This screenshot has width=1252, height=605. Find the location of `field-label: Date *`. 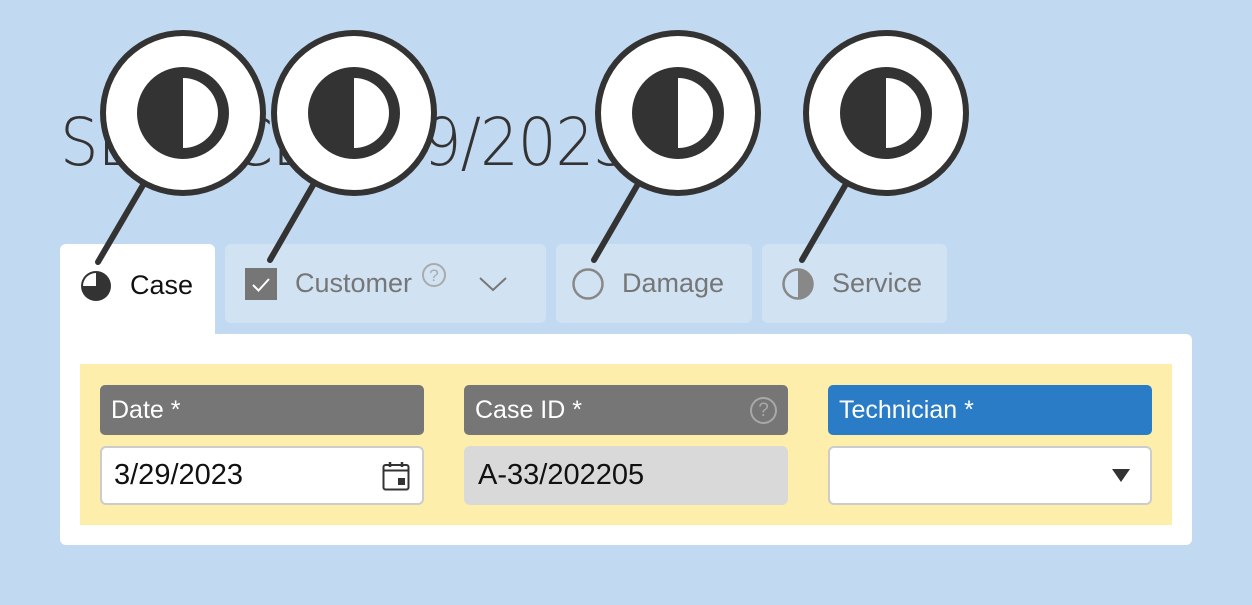

field-label: Date * is located at coordinates (262, 410).